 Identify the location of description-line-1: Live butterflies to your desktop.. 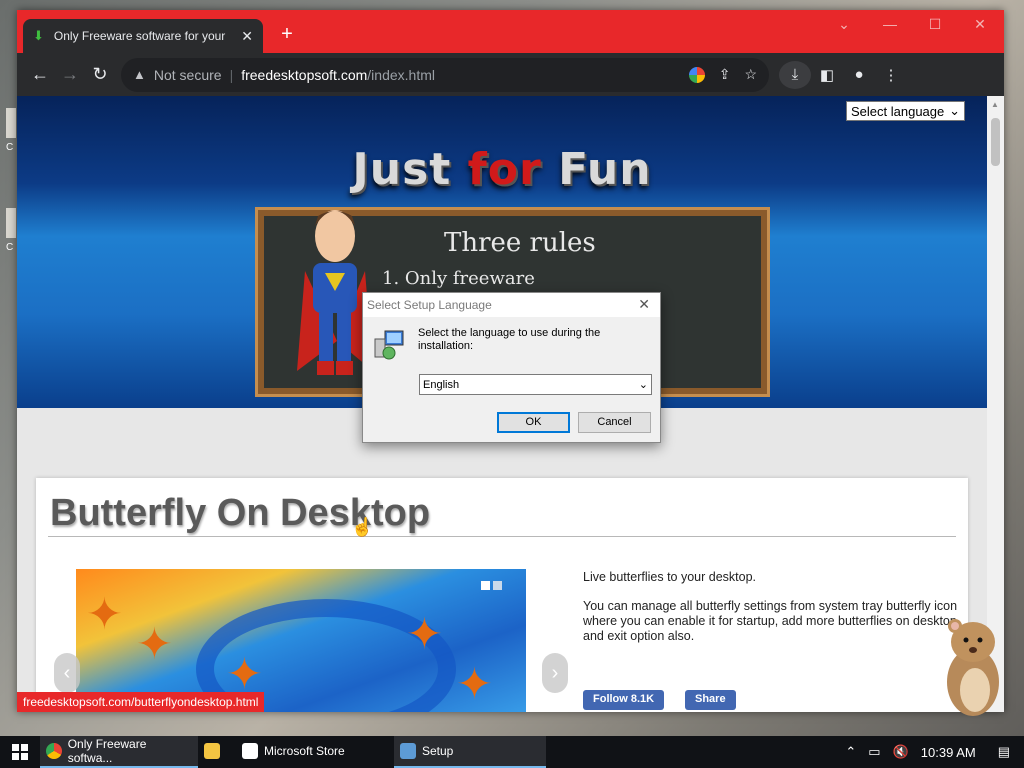
(670, 577).